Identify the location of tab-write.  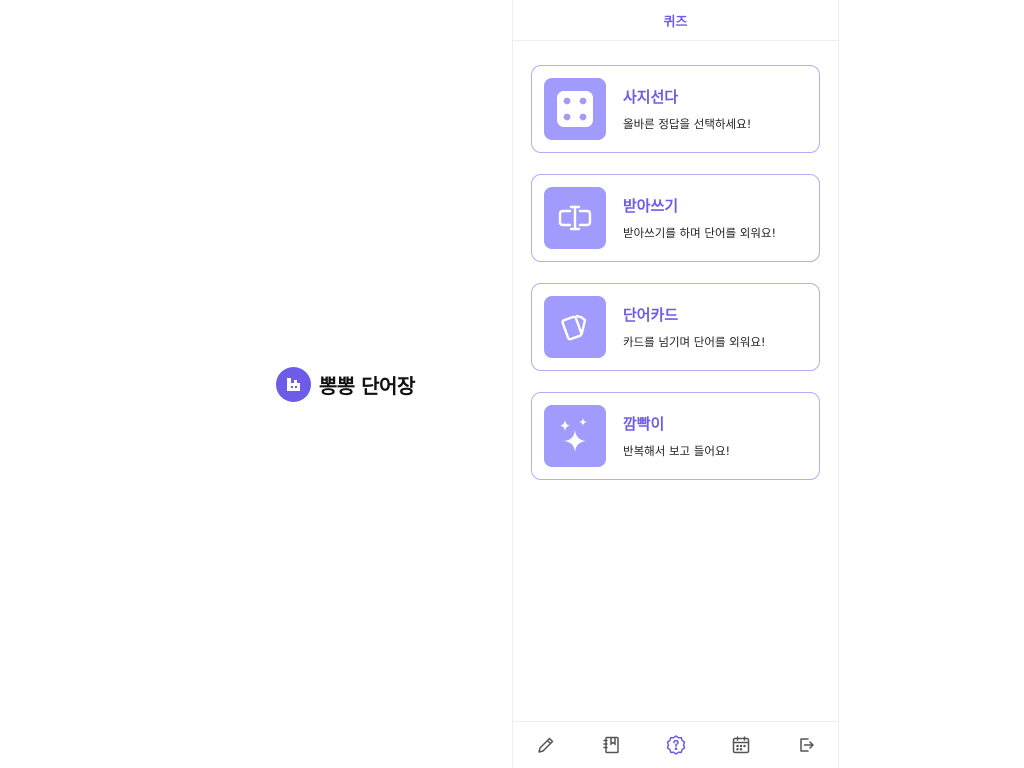
(546, 745).